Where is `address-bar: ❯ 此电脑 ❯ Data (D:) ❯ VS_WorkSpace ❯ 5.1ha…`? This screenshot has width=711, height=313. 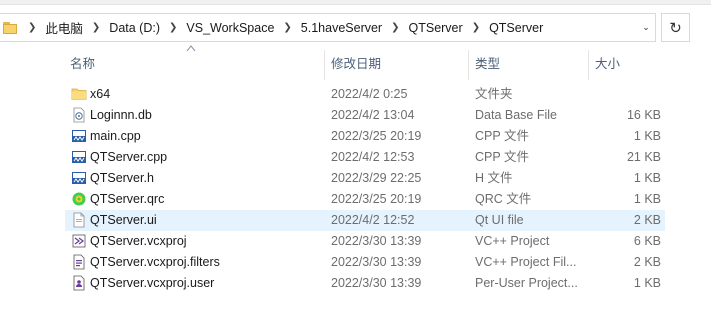 address-bar: ❯ 此电脑 ❯ Data (D:) ❯ VS_WorkSpace ❯ 5.1ha… is located at coordinates (328, 27).